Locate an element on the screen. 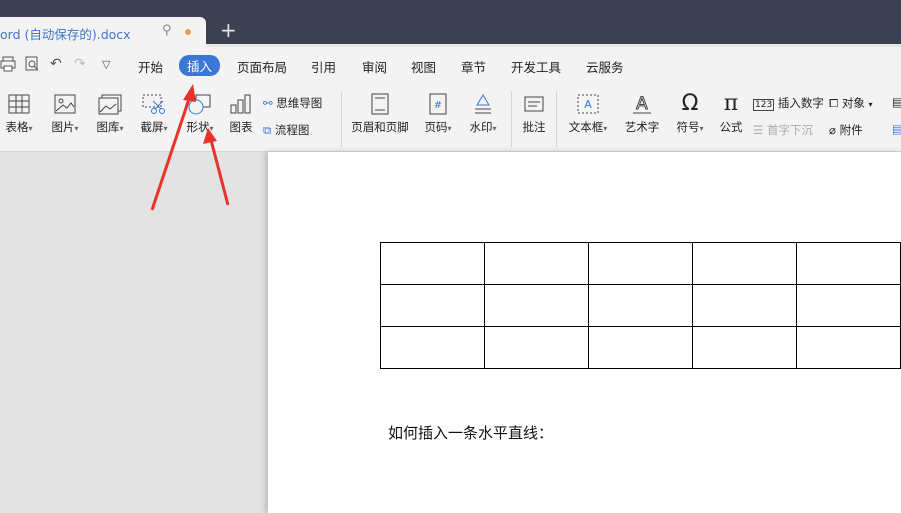 The width and height of the screenshot is (901, 513). shape-icon is located at coordinates (199, 104).